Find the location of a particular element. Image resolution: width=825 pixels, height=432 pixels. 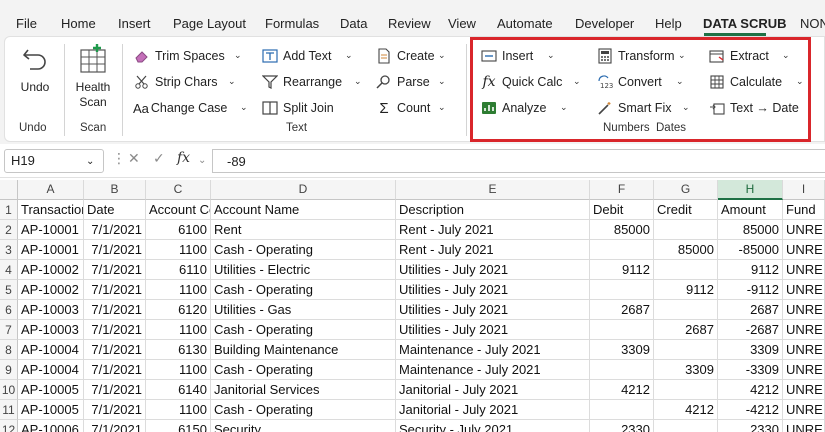

column-header-h: H is located at coordinates (750, 190).